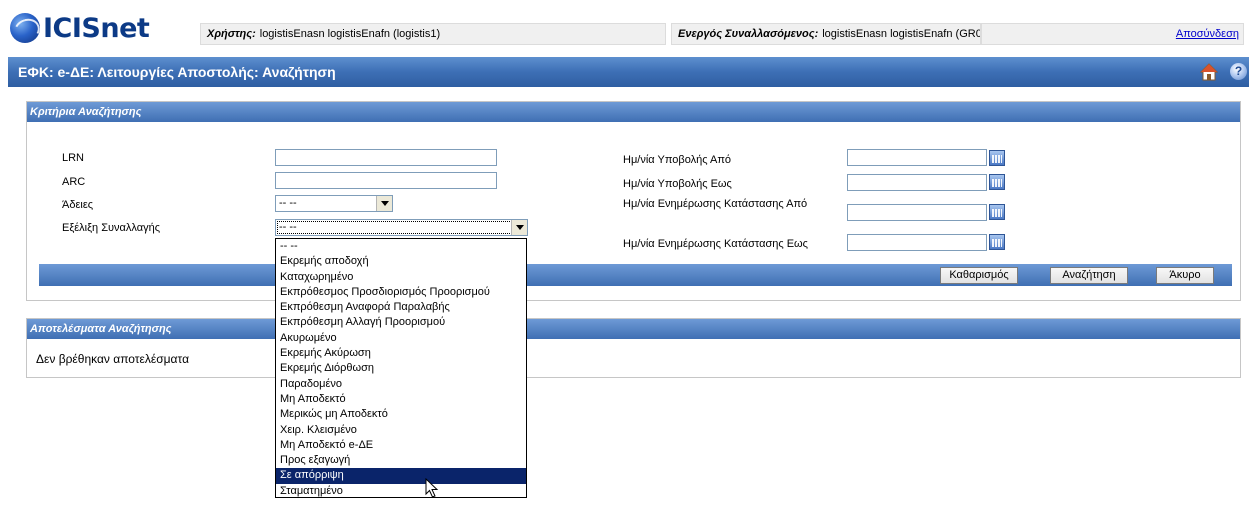 Image resolution: width=1257 pixels, height=513 pixels. I want to click on dropdown-option: Ακυρωμένο, so click(401, 338).